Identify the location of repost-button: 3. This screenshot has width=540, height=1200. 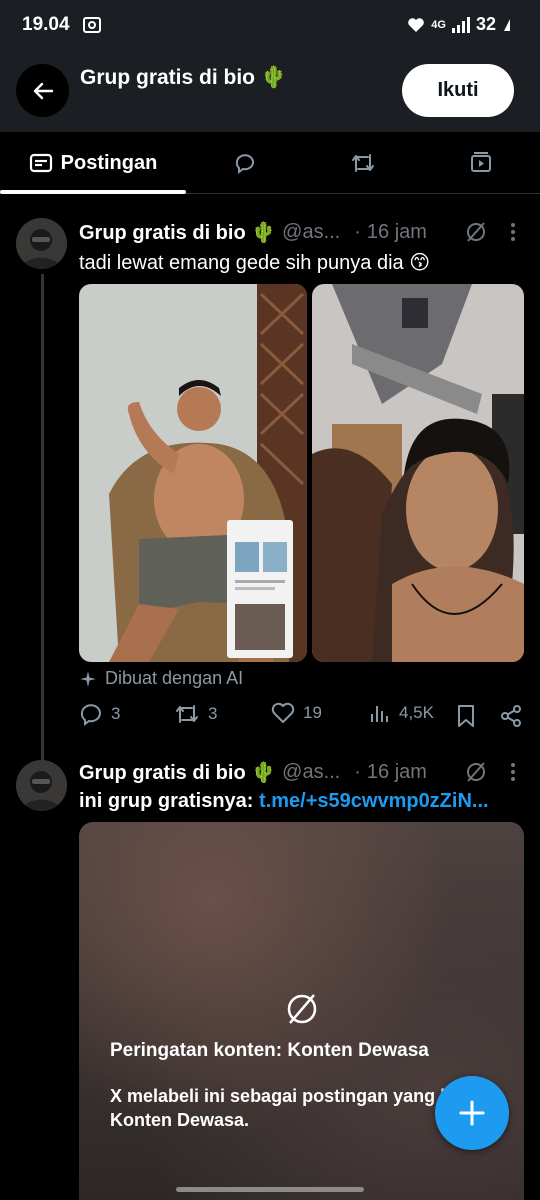
(195, 714).